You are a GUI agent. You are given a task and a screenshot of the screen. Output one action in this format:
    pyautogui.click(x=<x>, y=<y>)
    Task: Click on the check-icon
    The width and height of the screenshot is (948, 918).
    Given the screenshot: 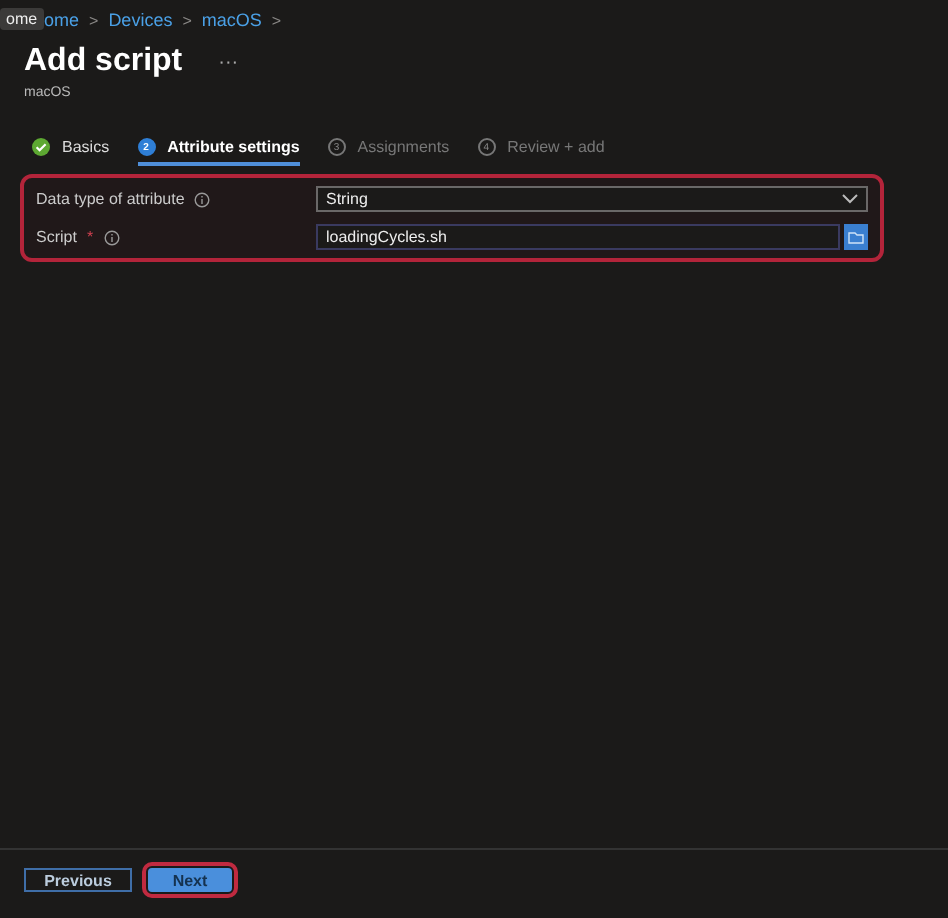 What is the action you would take?
    pyautogui.click(x=41, y=147)
    